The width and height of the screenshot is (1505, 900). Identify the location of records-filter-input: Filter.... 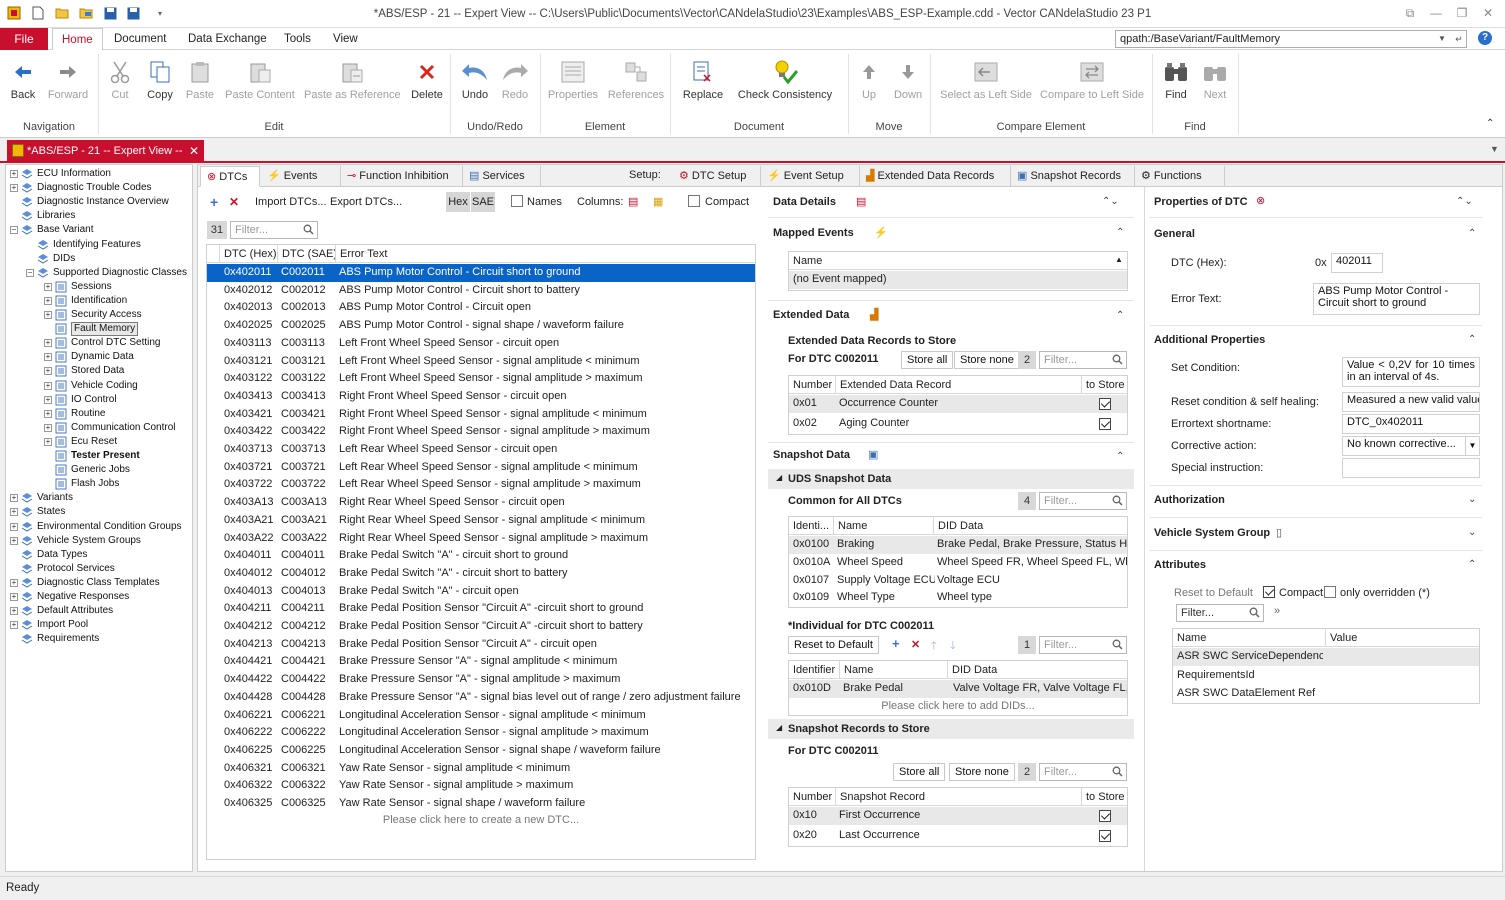
(1083, 772).